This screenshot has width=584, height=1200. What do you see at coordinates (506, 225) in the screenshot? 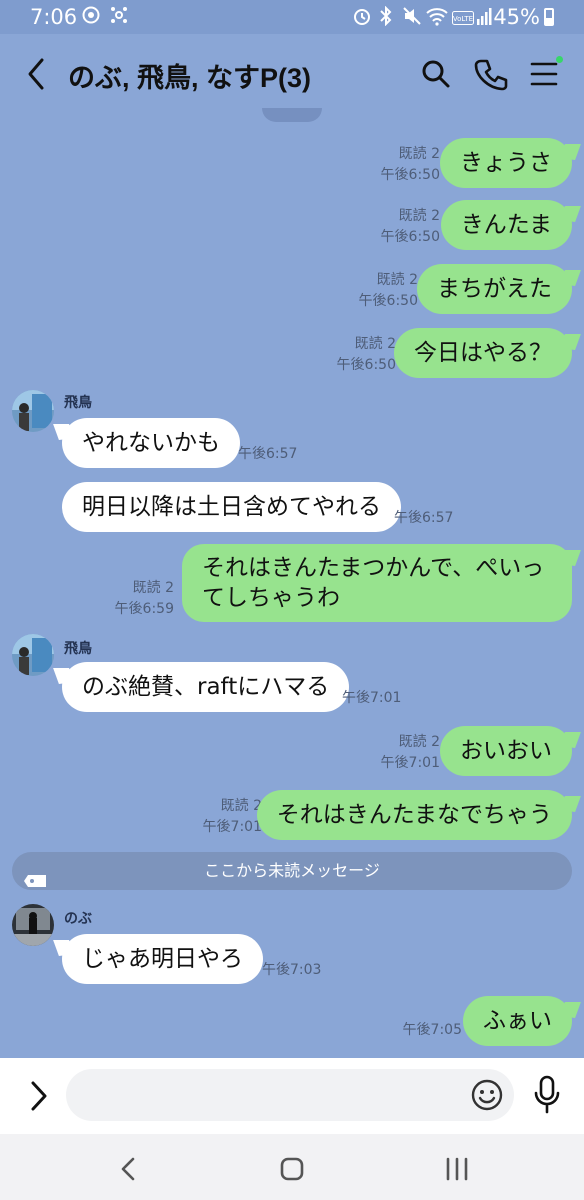
I see `message-bubble: きんたま` at bounding box center [506, 225].